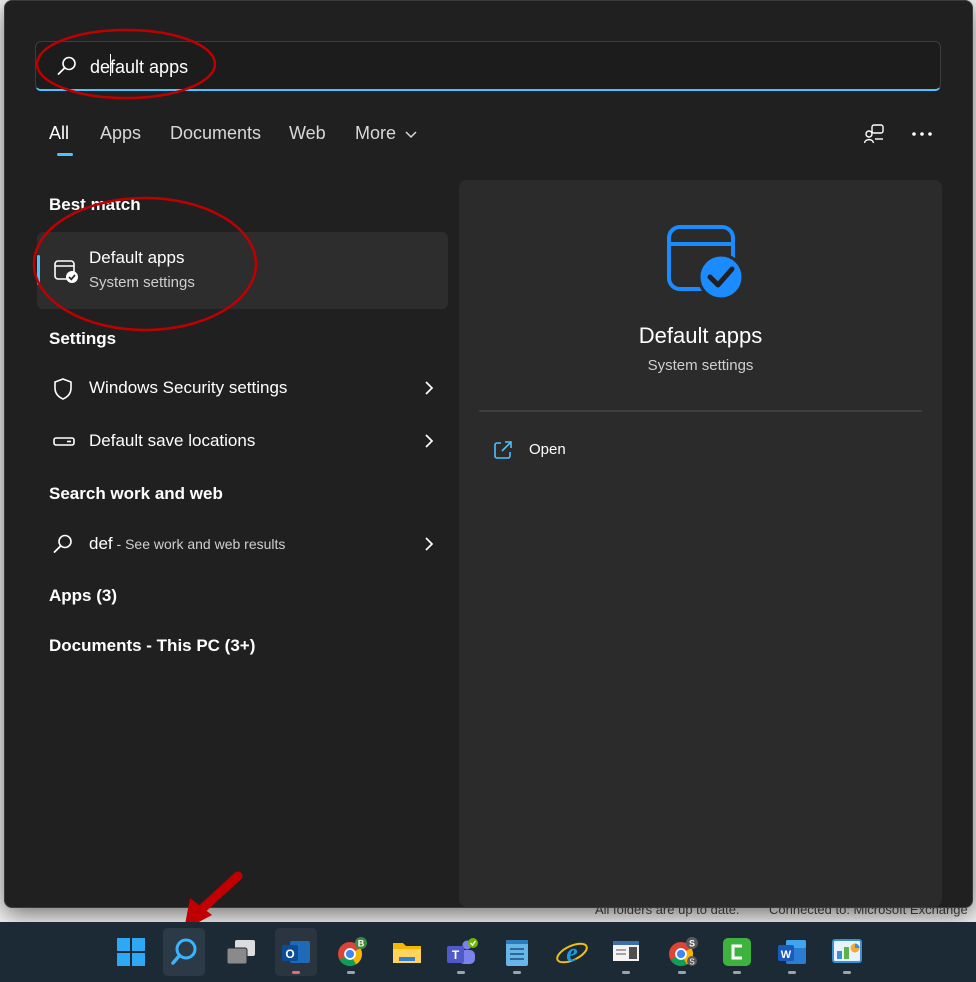 The height and width of the screenshot is (982, 976). Describe the element at coordinates (593, 451) in the screenshot. I see `open-action: Open` at that location.